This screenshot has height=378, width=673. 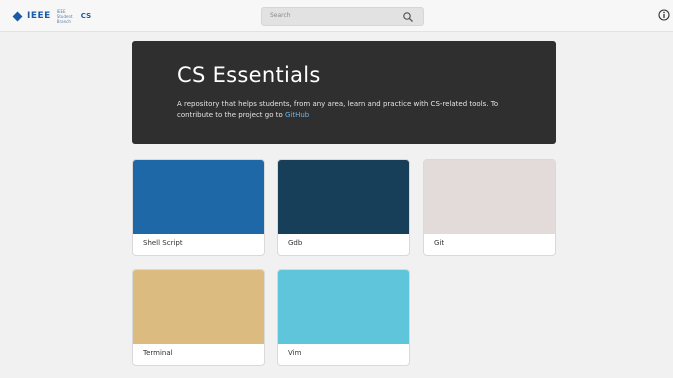 I want to click on card-label: Gdb, so click(x=295, y=243).